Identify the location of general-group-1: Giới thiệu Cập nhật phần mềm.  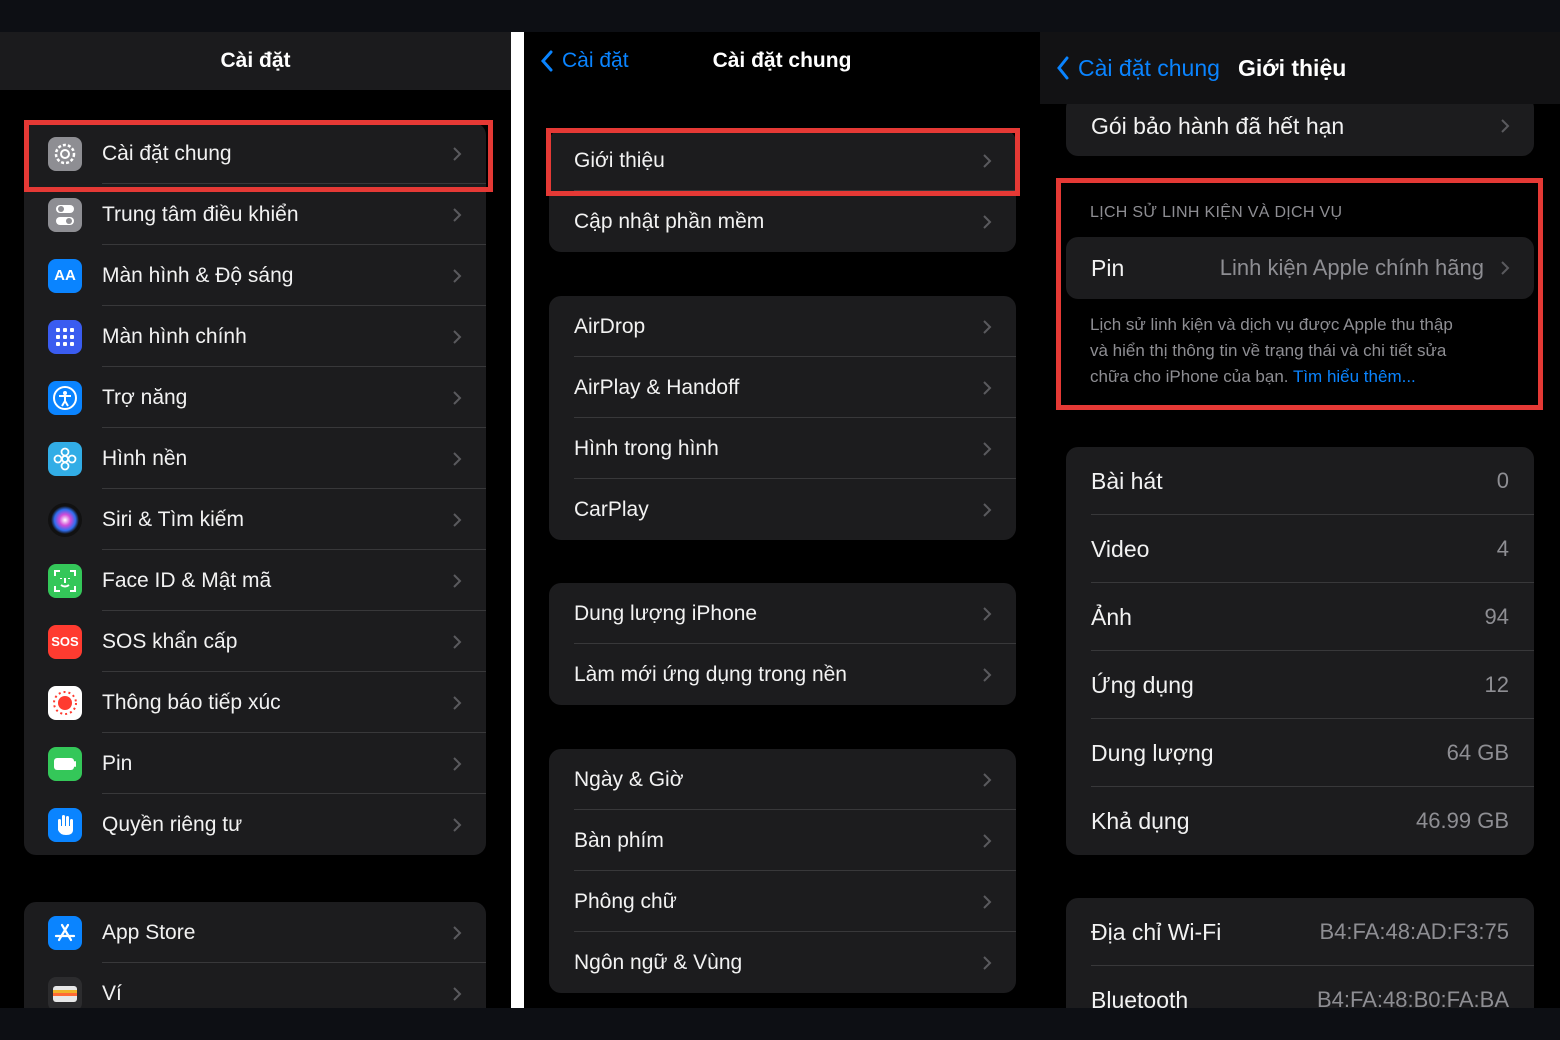
(782, 191).